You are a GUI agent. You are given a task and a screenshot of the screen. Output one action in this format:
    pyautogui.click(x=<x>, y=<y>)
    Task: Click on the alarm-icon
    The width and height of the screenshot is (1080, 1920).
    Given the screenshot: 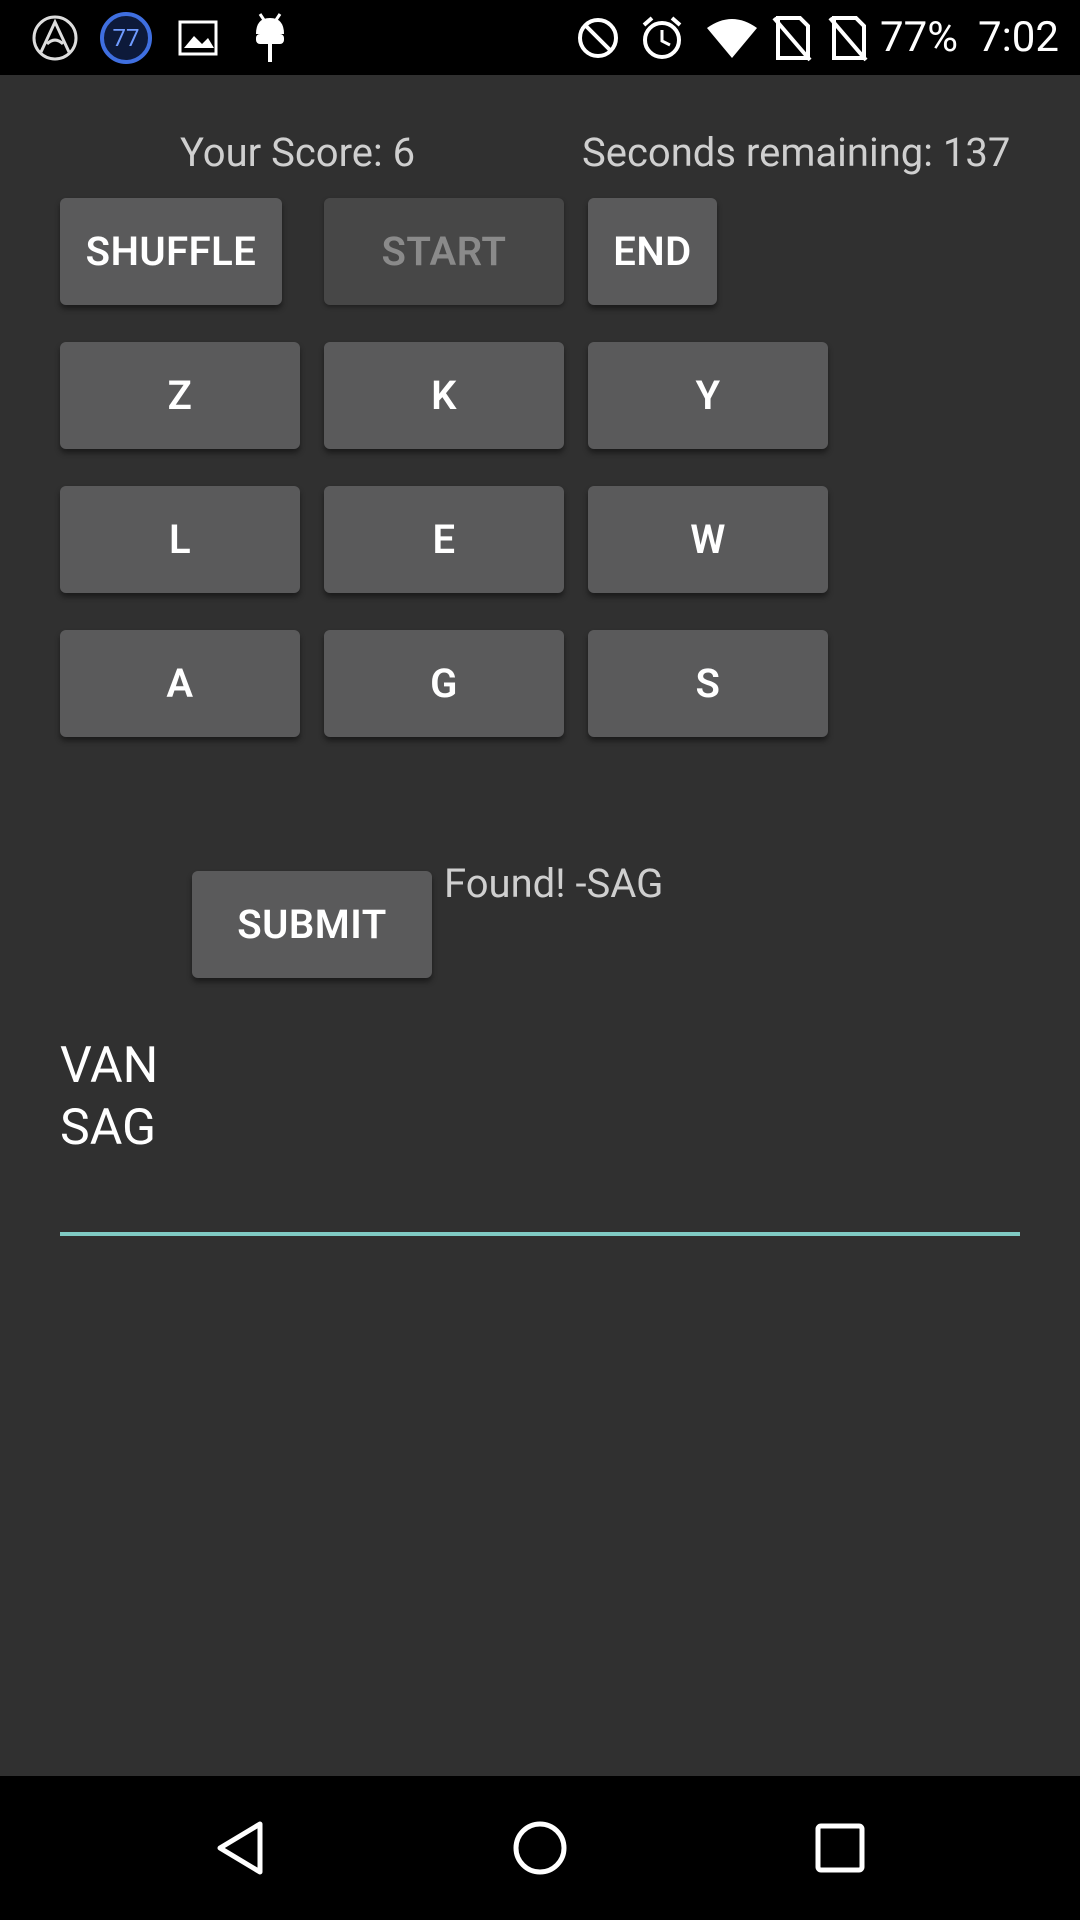 What is the action you would take?
    pyautogui.click(x=662, y=38)
    